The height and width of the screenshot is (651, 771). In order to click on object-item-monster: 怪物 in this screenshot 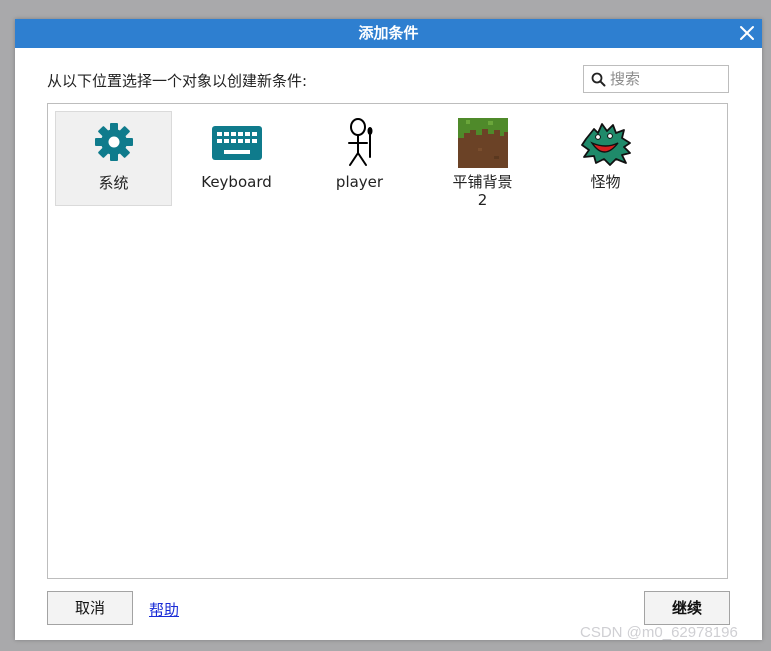, I will do `click(605, 158)`.